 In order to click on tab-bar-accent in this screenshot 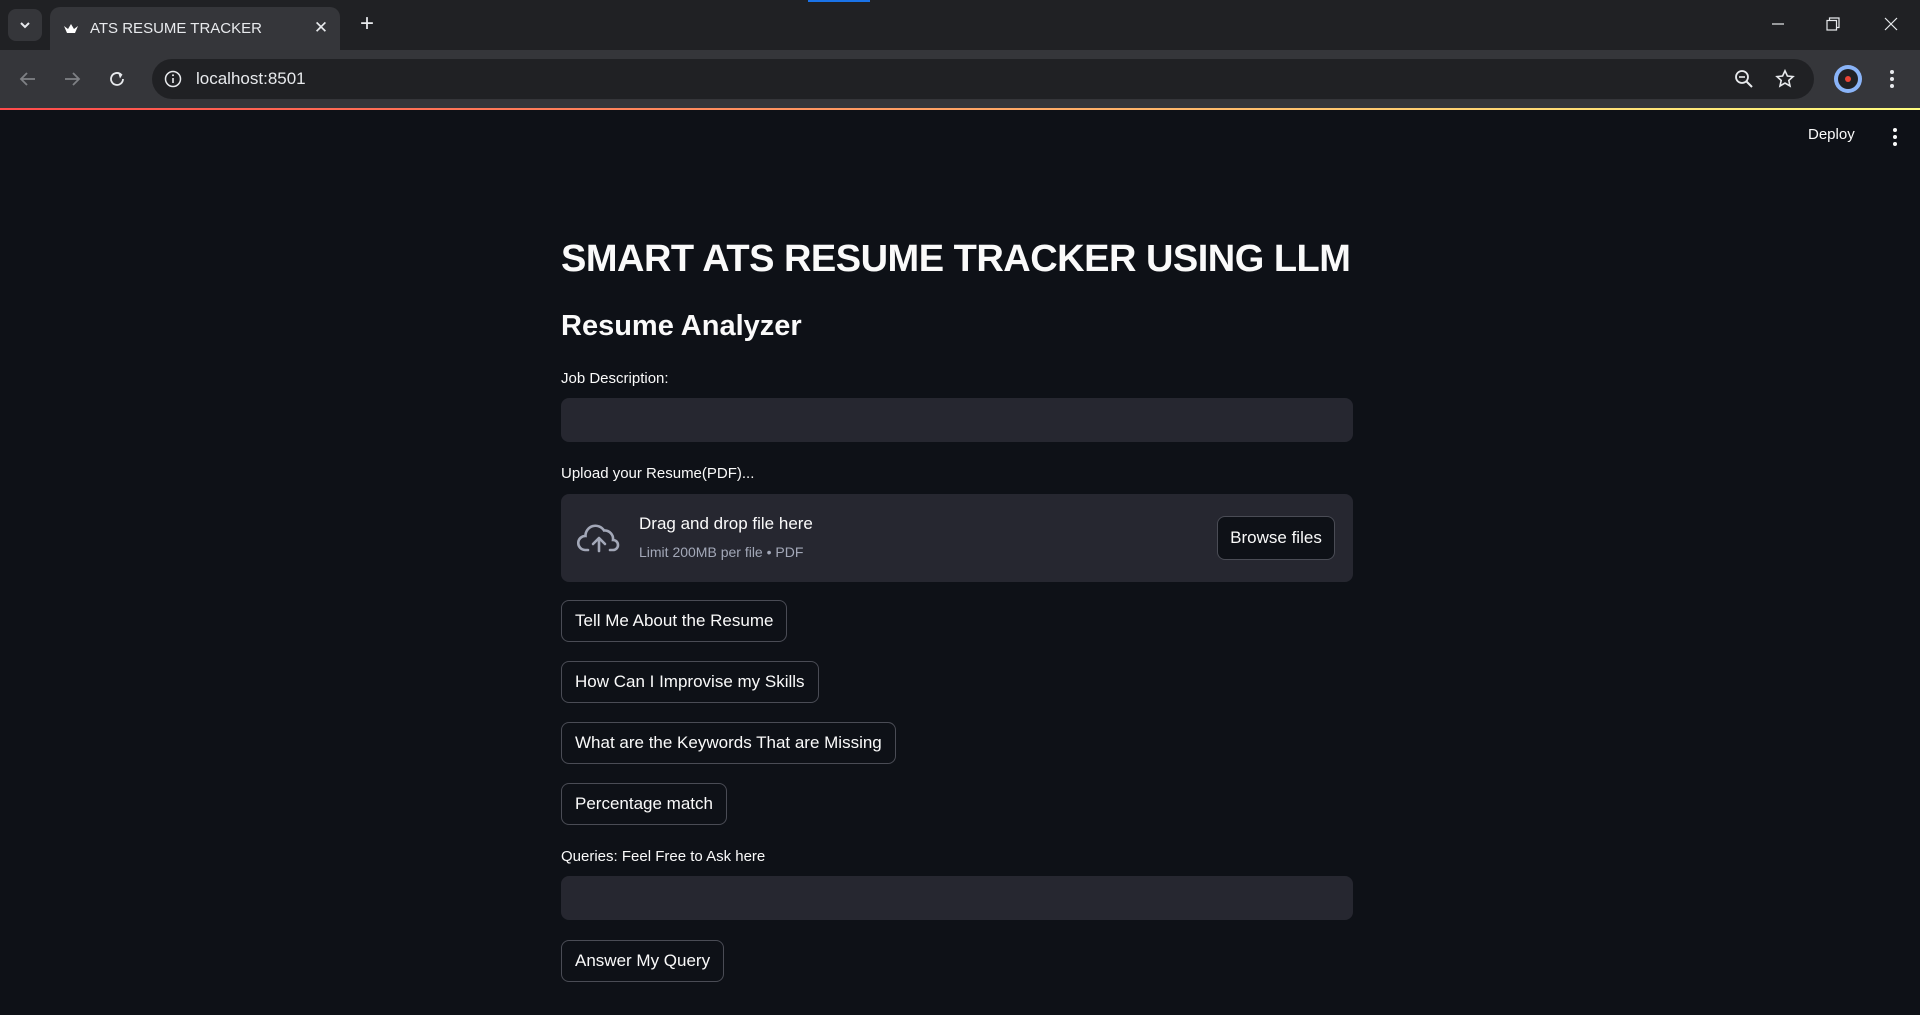, I will do `click(839, 1)`.